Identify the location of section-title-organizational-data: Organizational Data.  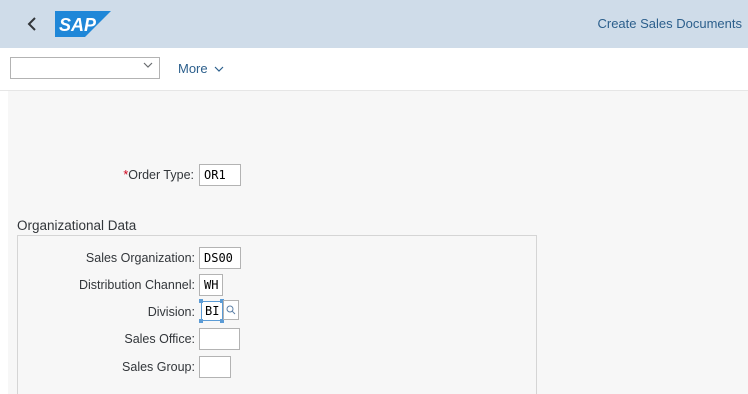
(77, 225).